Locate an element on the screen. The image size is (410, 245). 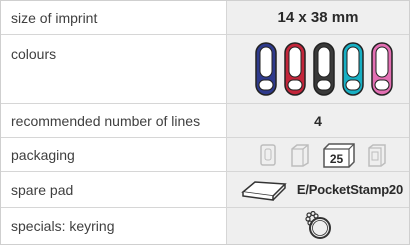
size-of-imprint-value: 14 x 38 mm is located at coordinates (318, 18).